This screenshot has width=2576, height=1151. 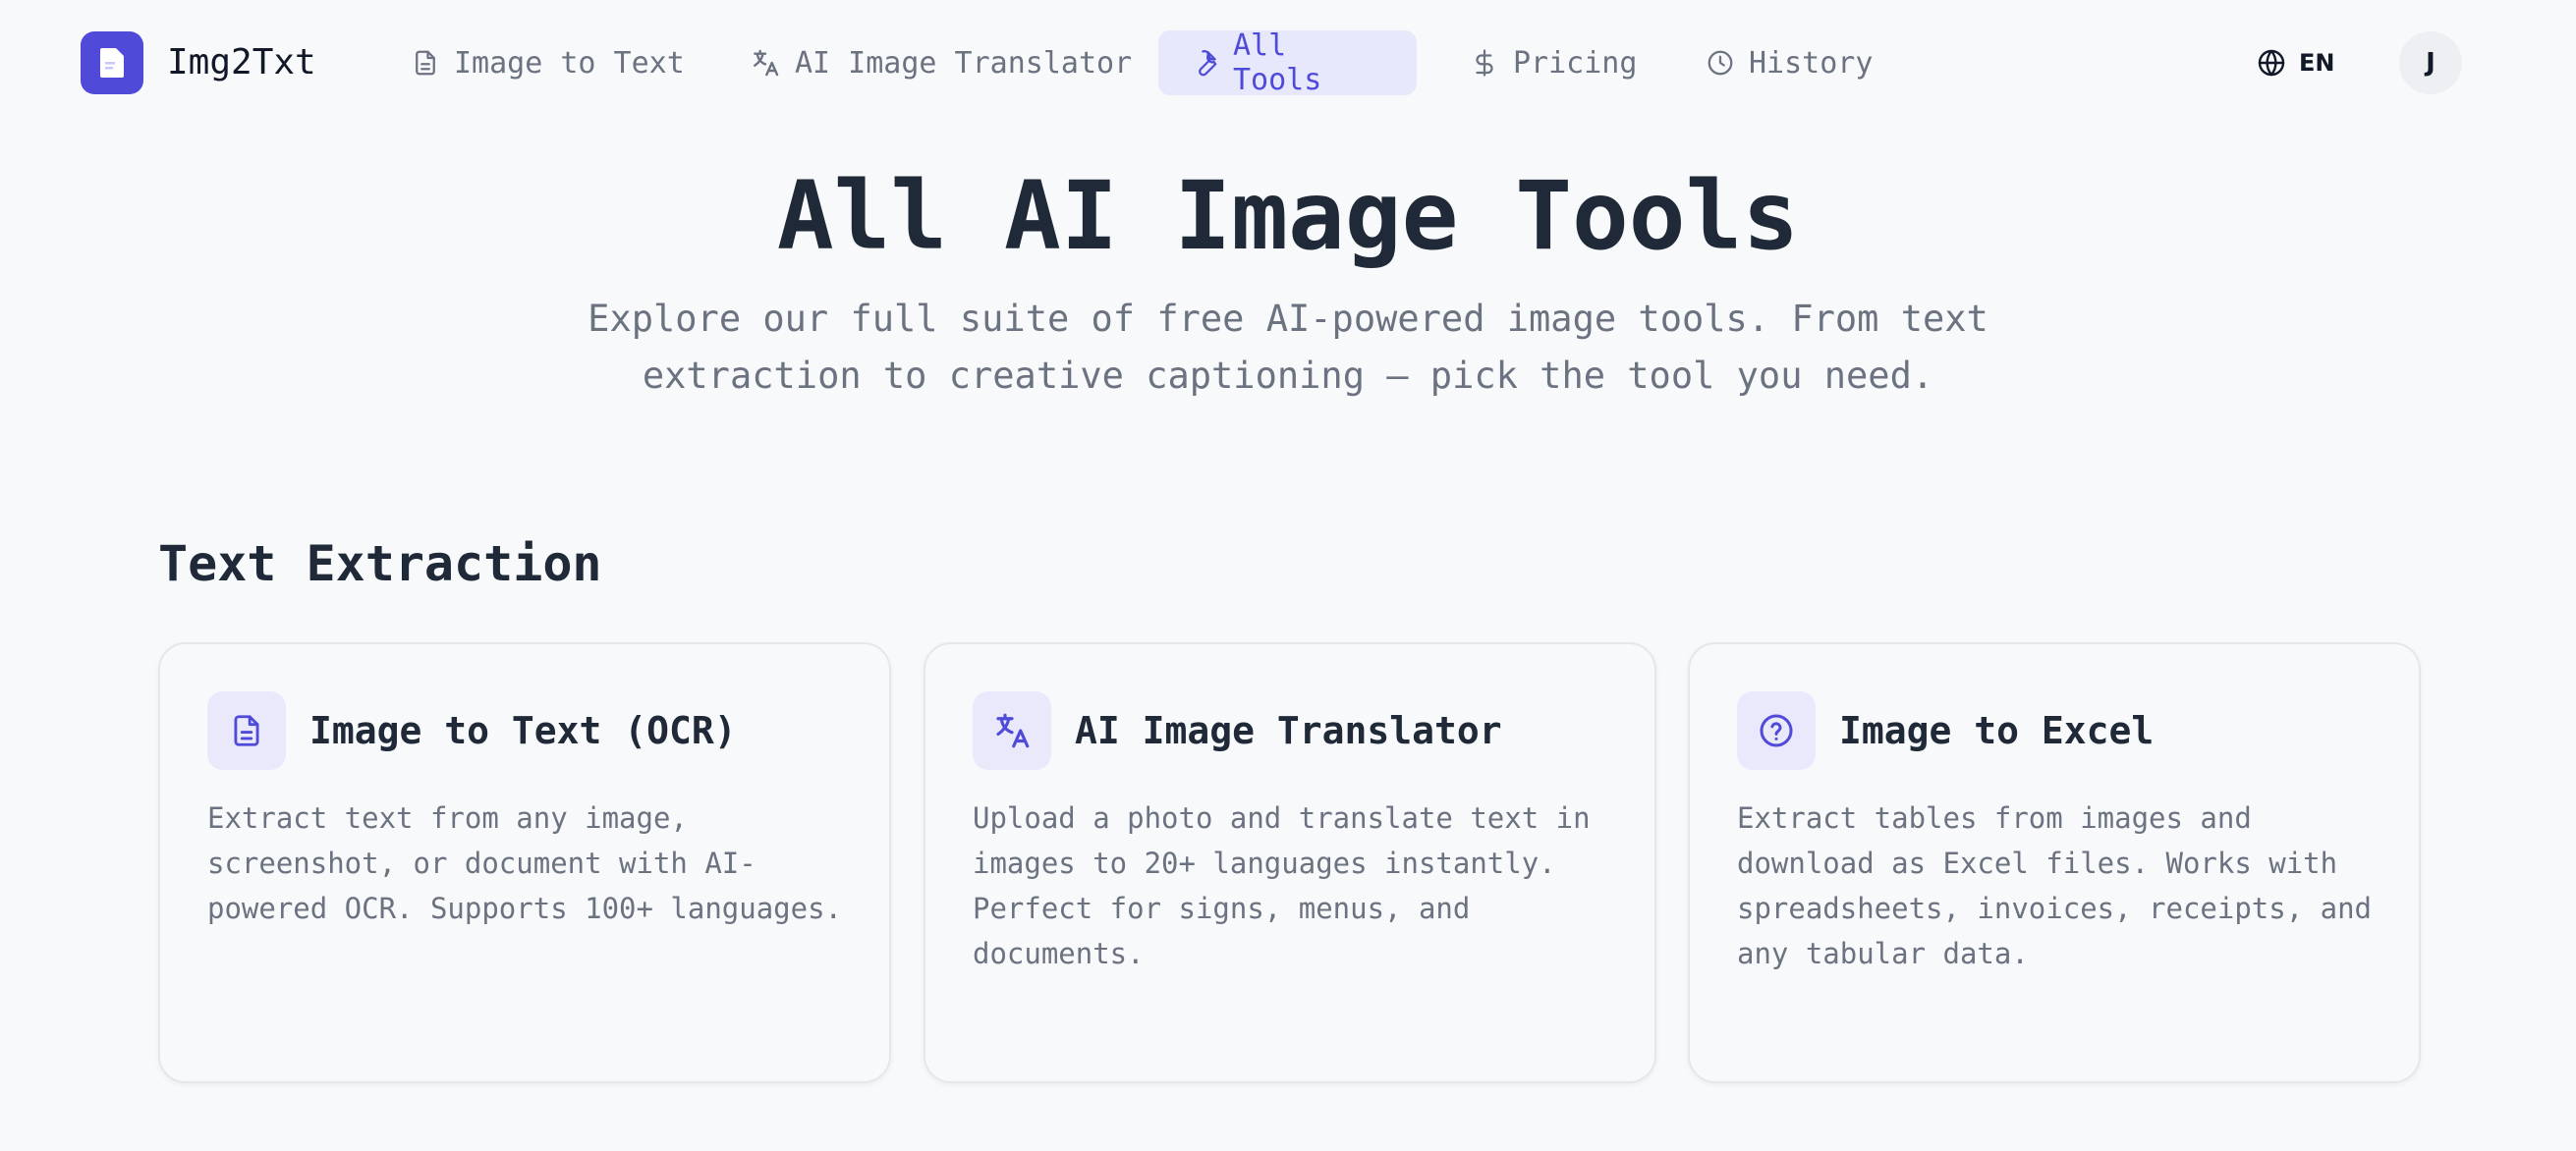 I want to click on wrench-icon, so click(x=1208, y=64).